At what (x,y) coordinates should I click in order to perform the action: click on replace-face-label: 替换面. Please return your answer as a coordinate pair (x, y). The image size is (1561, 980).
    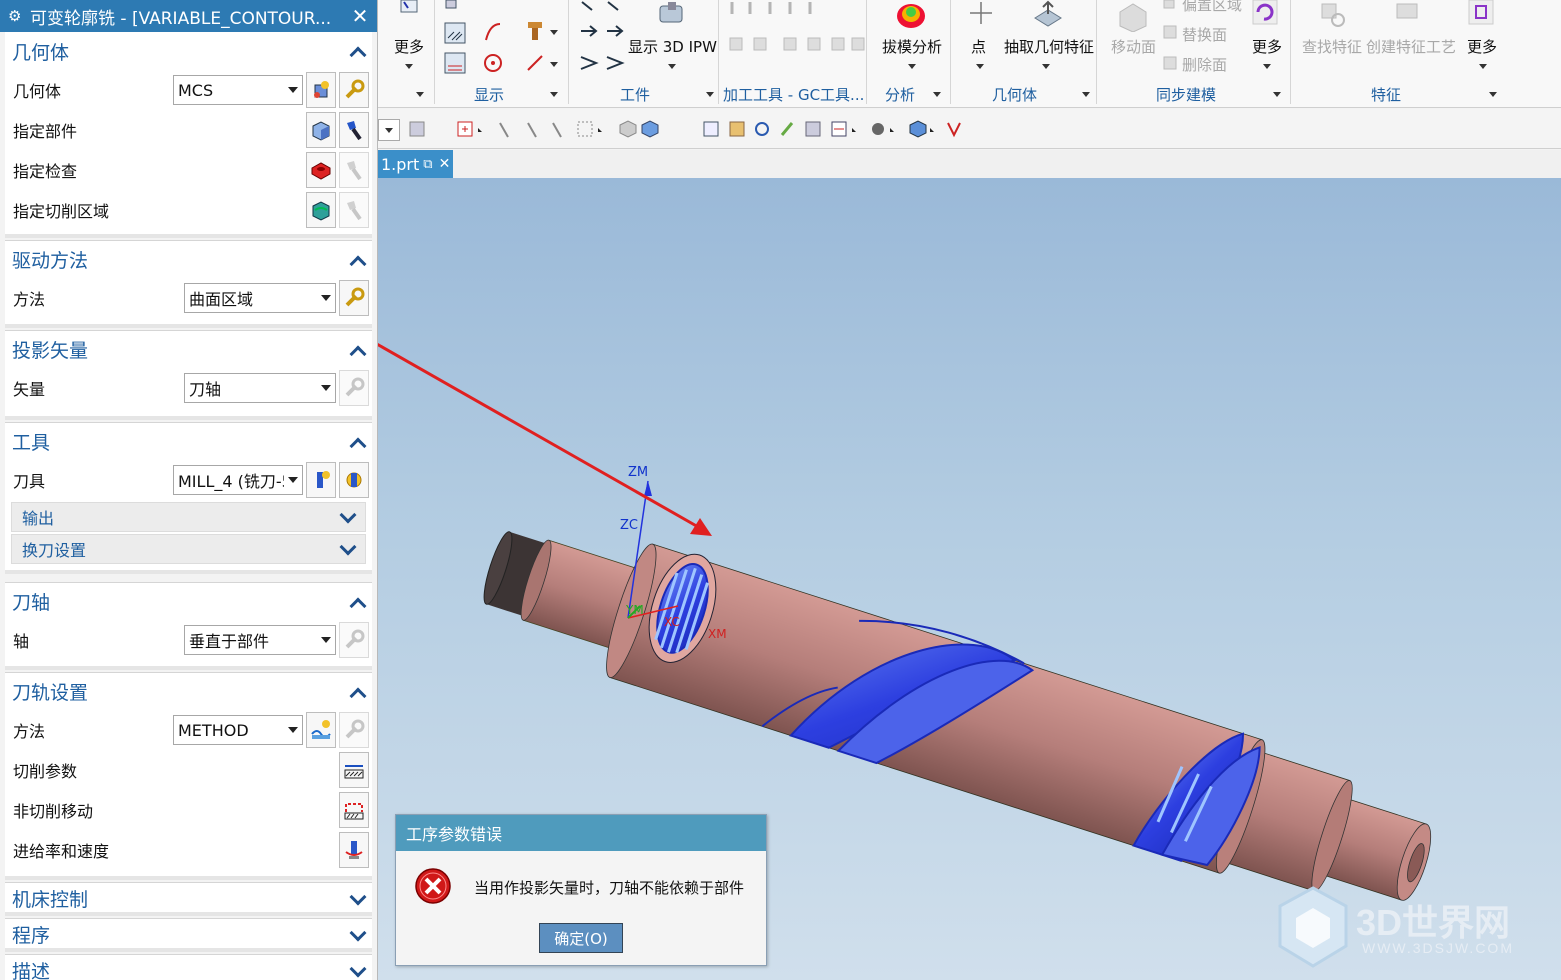
    Looking at the image, I should click on (1204, 34).